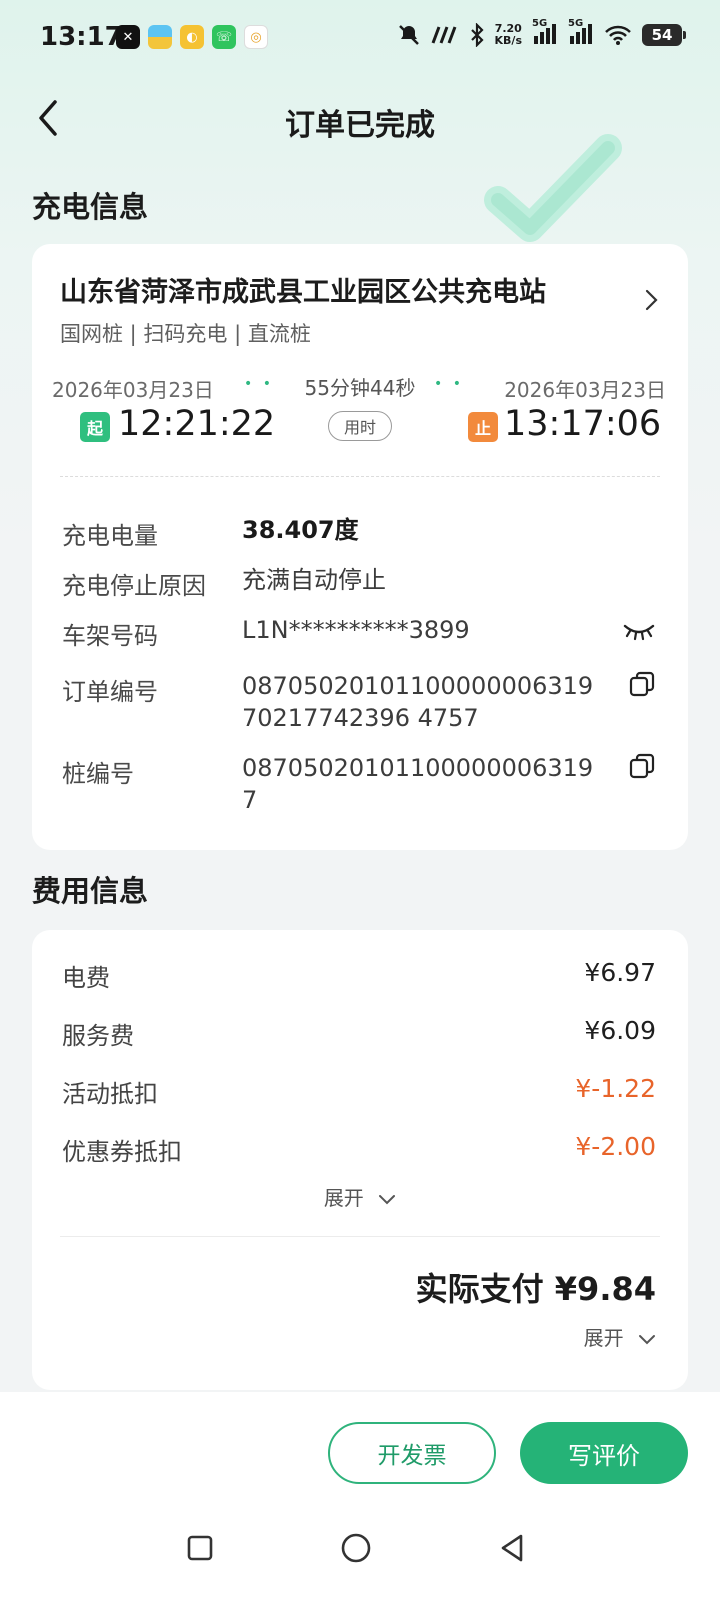  What do you see at coordinates (615, 1146) in the screenshot?
I see `coupon-discount-value: ¥-2.00` at bounding box center [615, 1146].